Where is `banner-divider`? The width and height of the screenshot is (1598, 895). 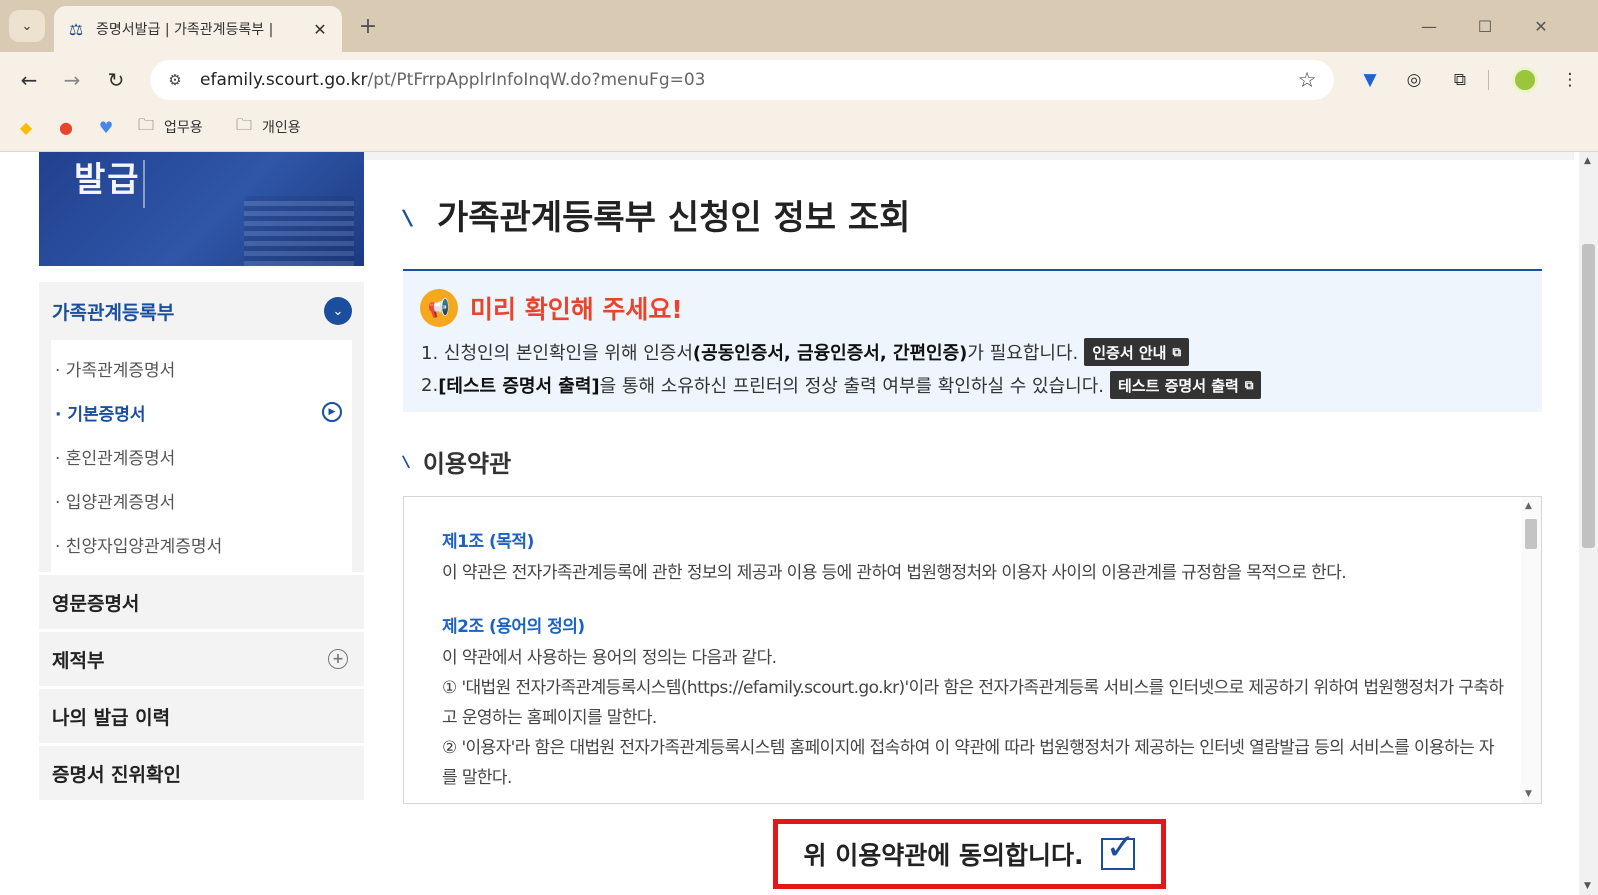 banner-divider is located at coordinates (144, 184).